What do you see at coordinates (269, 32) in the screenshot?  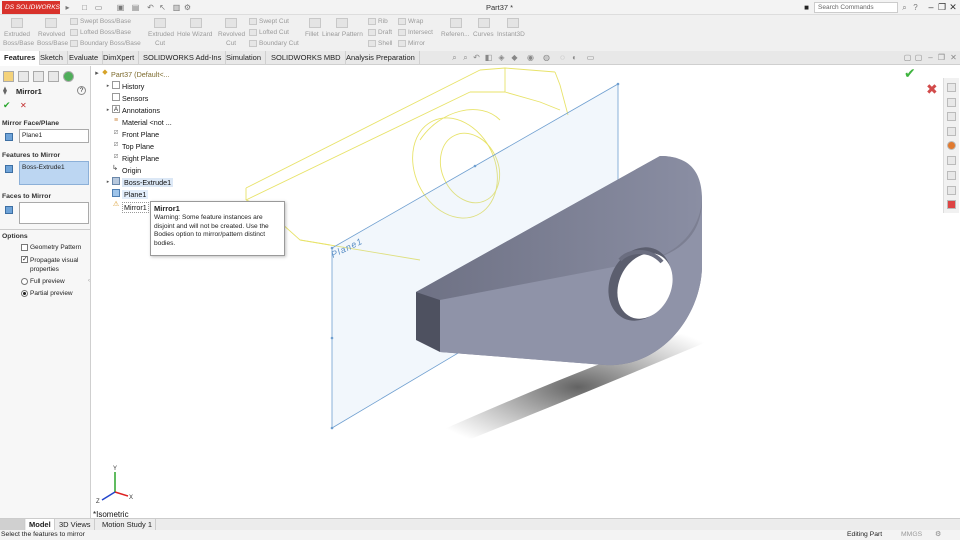 I see `lofted-cut-button: Lofted Cut` at bounding box center [269, 32].